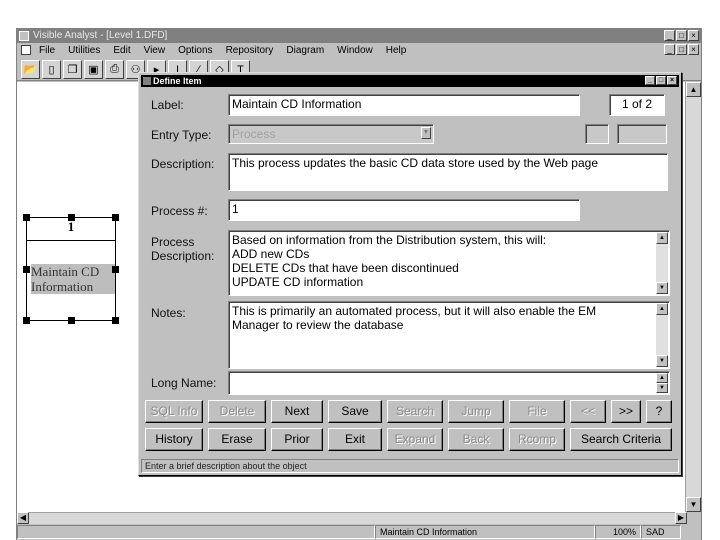 The image size is (720, 540). I want to click on menu-repository: Repository, so click(250, 50).